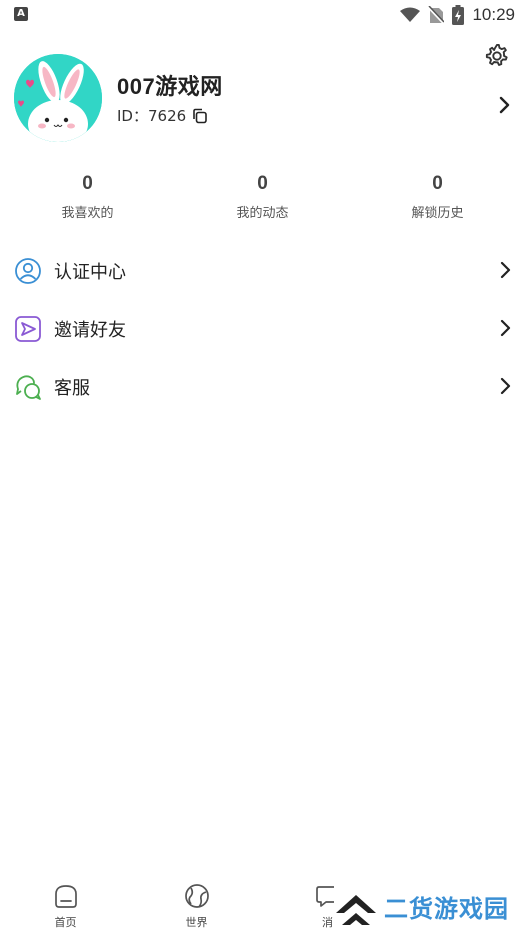 This screenshot has width=525, height=933. I want to click on stat-label: 我喜欢的, so click(87, 213).